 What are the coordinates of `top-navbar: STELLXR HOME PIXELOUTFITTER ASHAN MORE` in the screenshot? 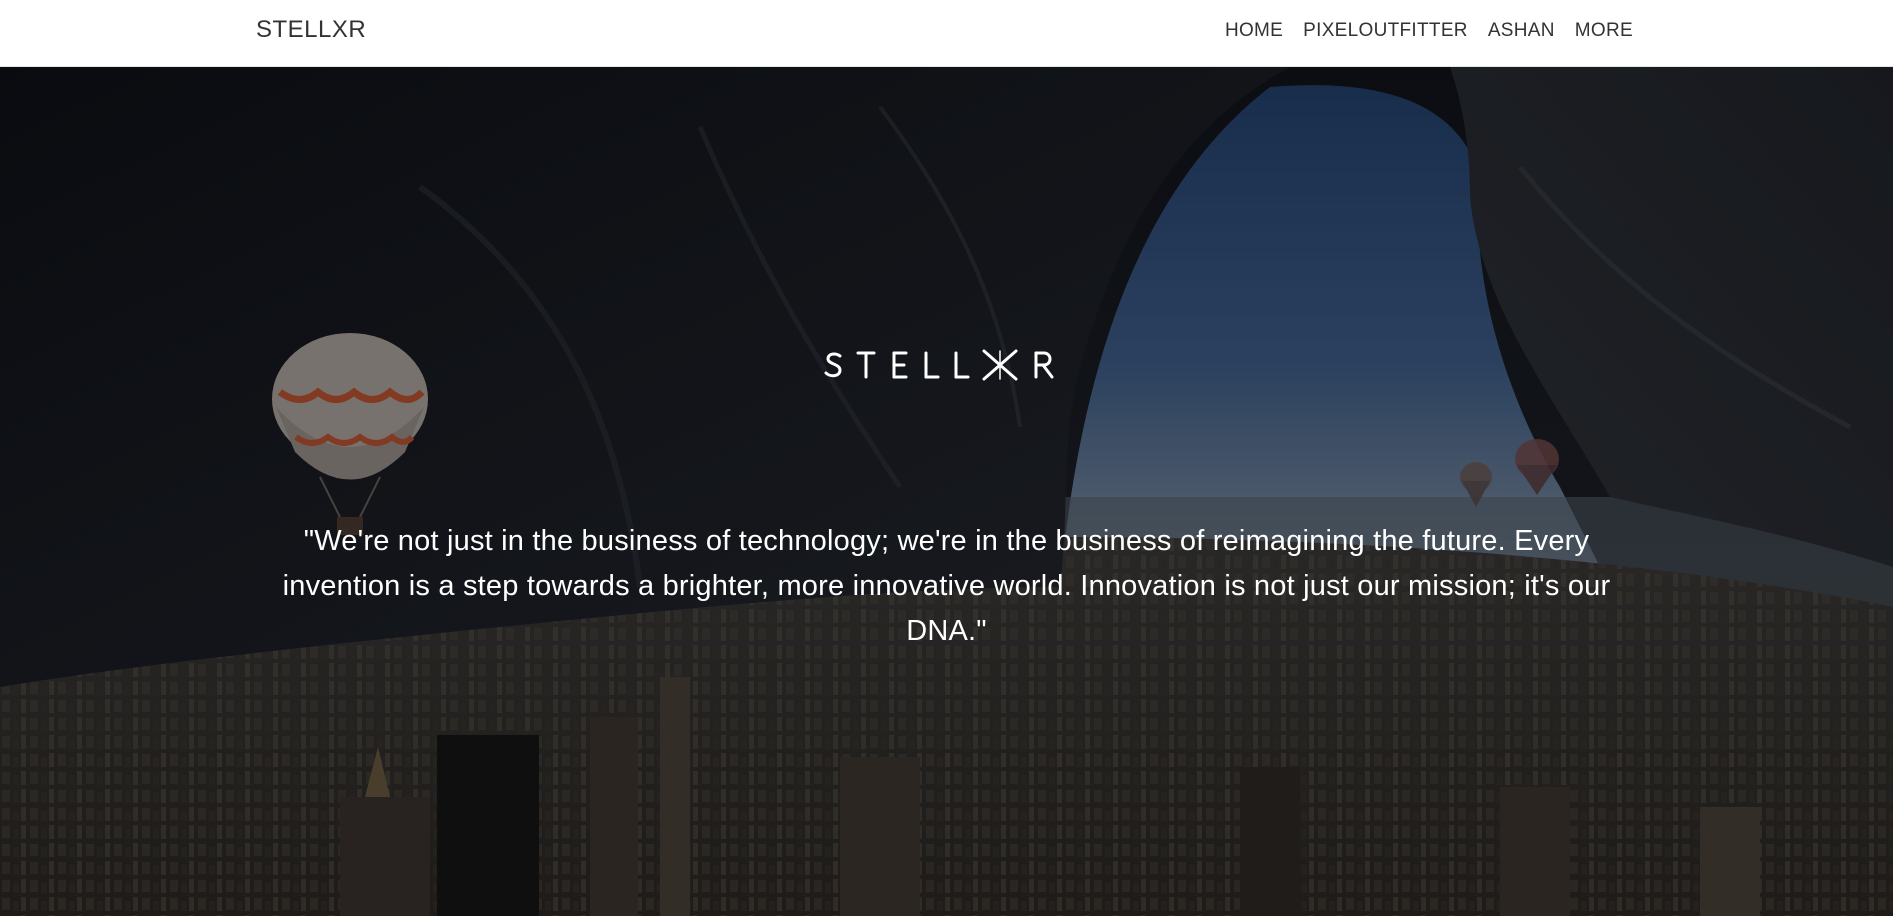 It's located at (946, 33).